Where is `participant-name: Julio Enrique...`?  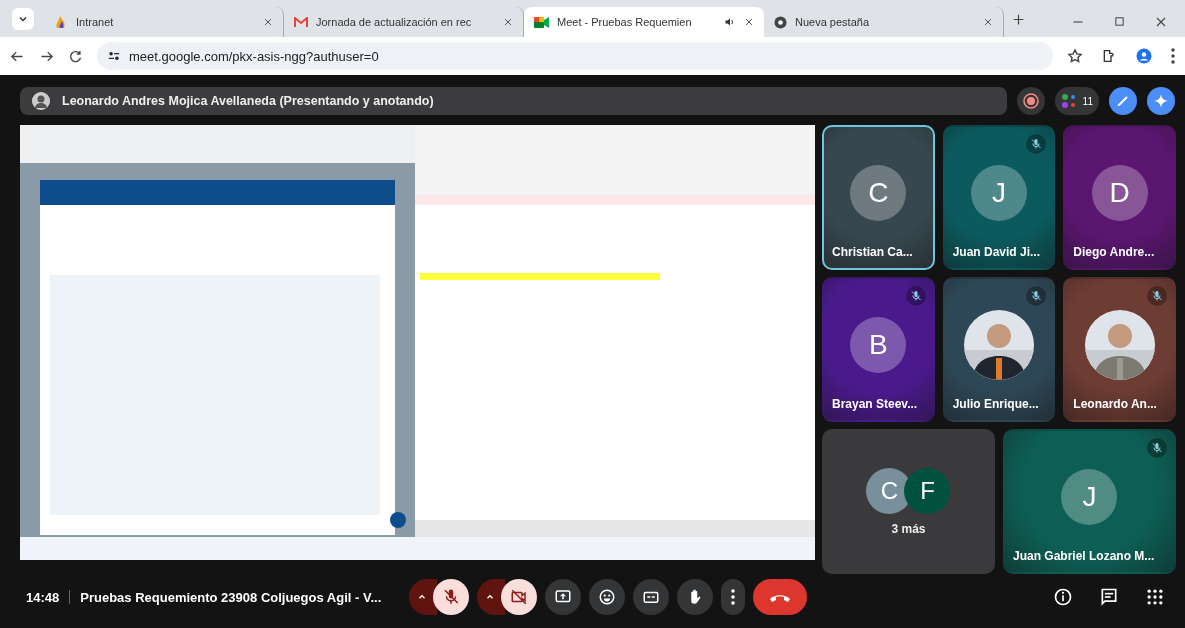
participant-name: Julio Enrique... is located at coordinates (995, 404).